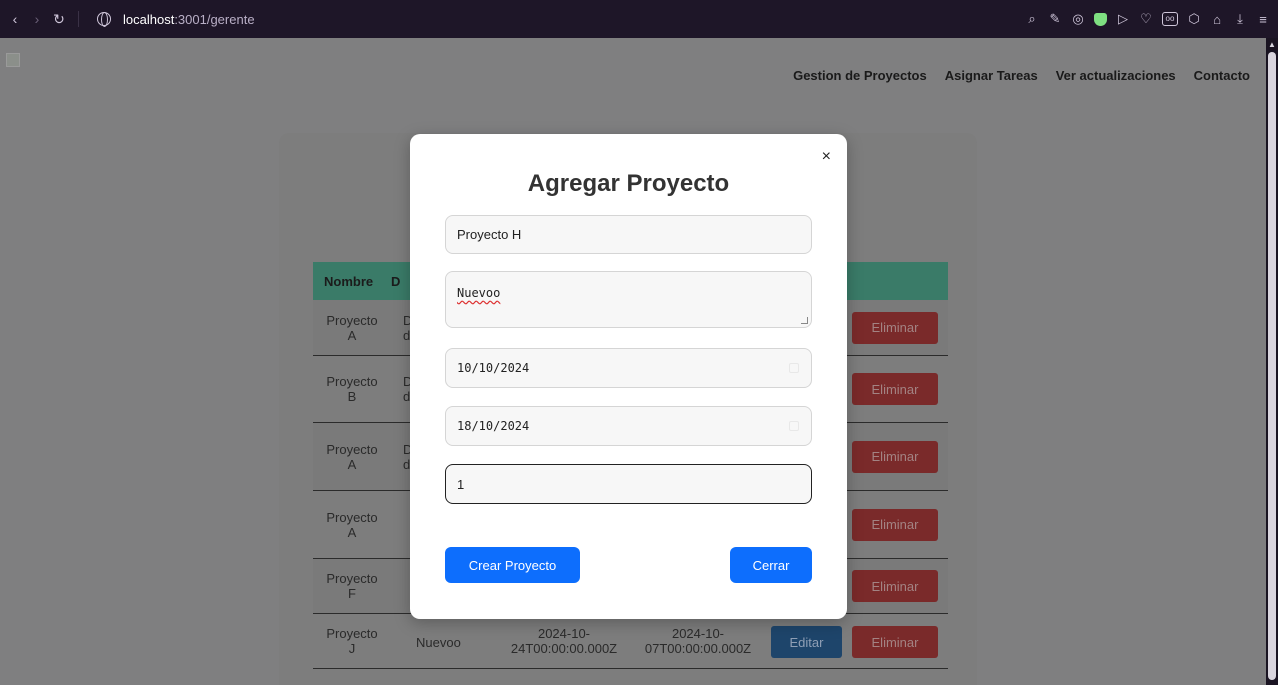 This screenshot has width=1278, height=685. Describe the element at coordinates (396, 281) in the screenshot. I see `header-descripcion: D` at that location.